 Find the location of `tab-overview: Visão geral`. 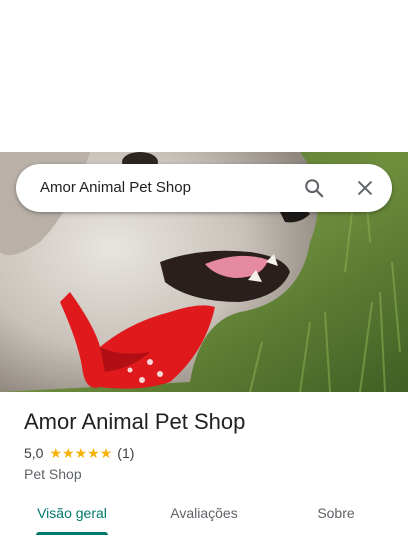

tab-overview: Visão geral is located at coordinates (72, 514).